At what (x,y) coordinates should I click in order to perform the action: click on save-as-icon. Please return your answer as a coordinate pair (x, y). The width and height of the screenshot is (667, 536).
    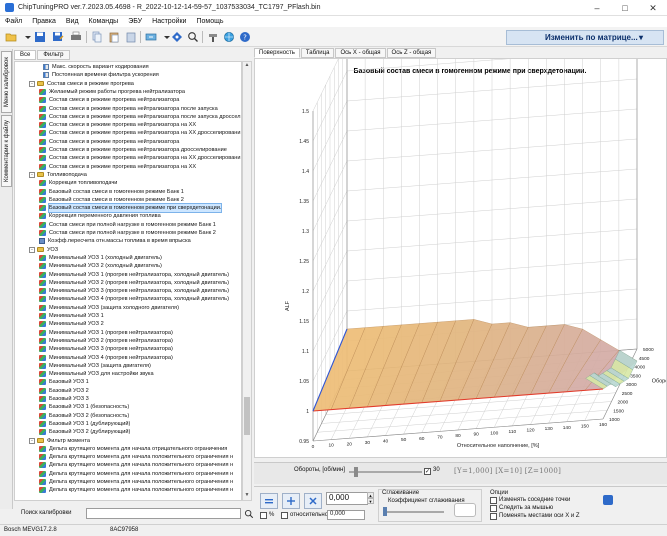
    Looking at the image, I should click on (58, 37).